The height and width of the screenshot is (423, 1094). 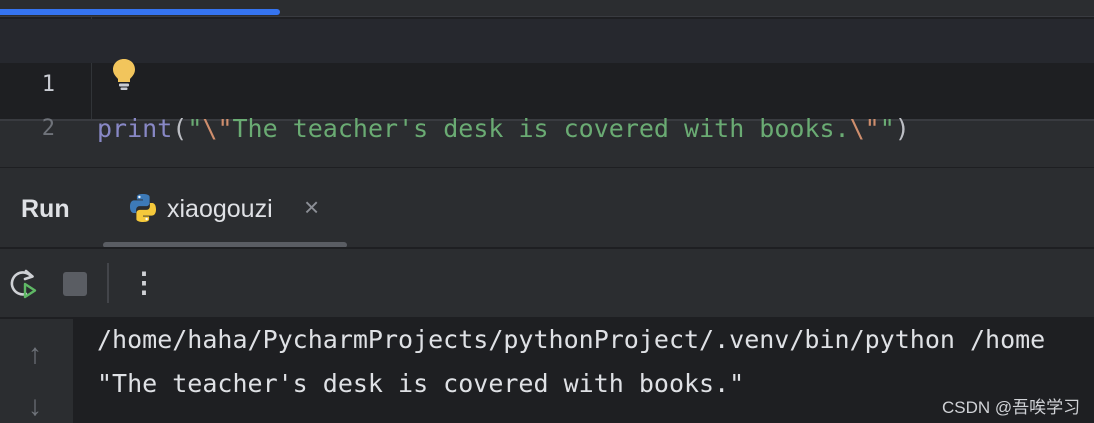 What do you see at coordinates (48, 128) in the screenshot?
I see `line-number: 2` at bounding box center [48, 128].